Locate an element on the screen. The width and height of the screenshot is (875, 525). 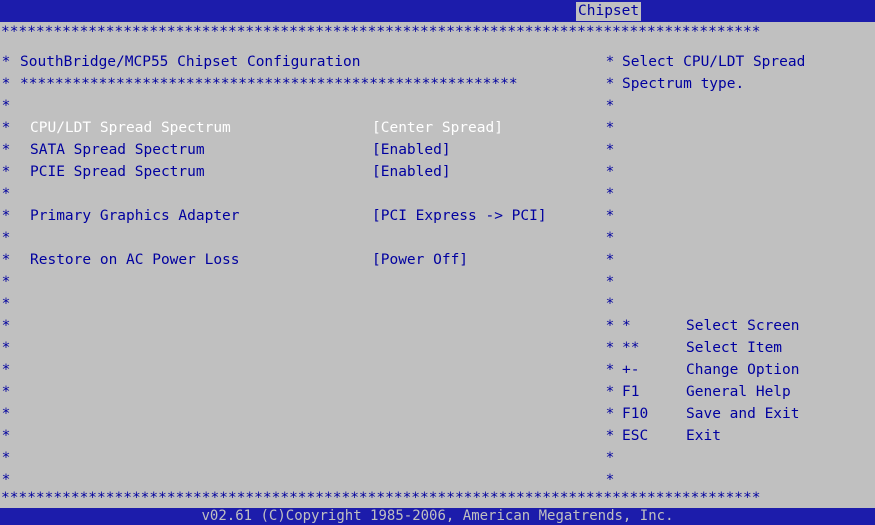
setting-value: [Power Off] is located at coordinates (420, 260).